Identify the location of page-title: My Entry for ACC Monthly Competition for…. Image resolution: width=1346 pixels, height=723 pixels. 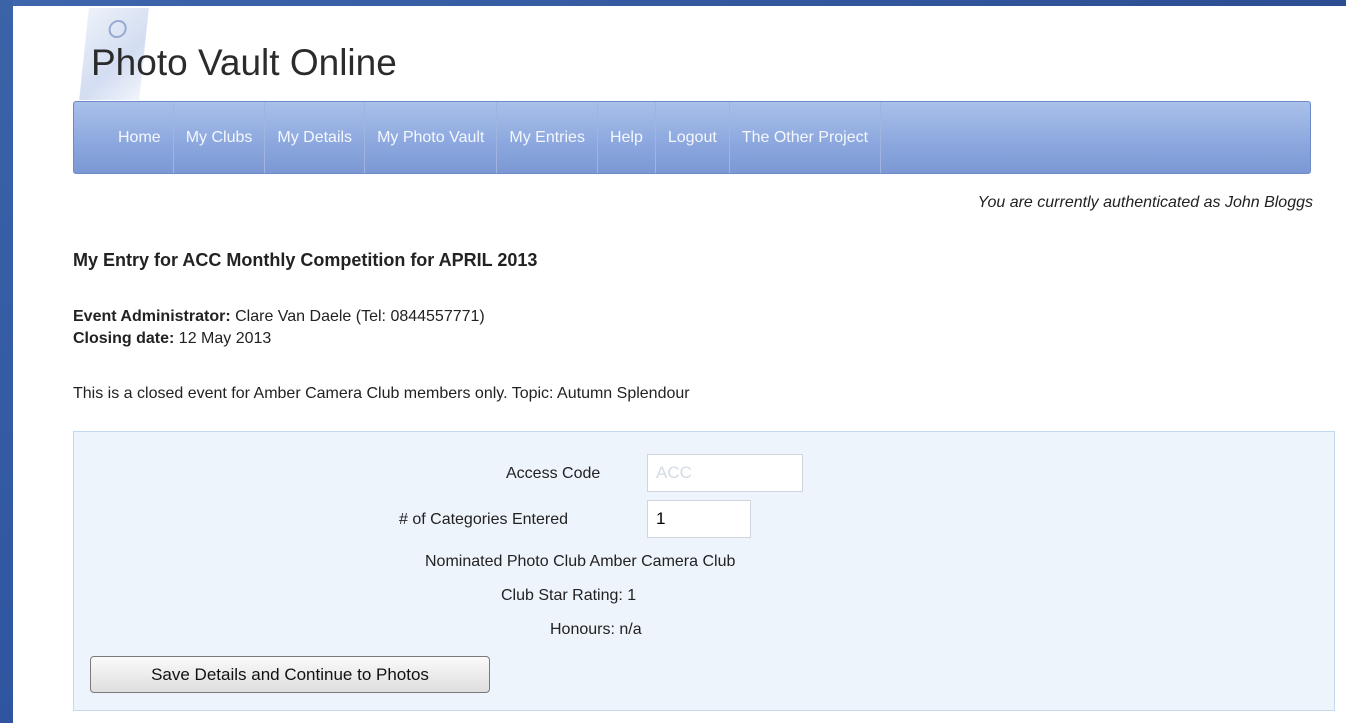
(305, 260).